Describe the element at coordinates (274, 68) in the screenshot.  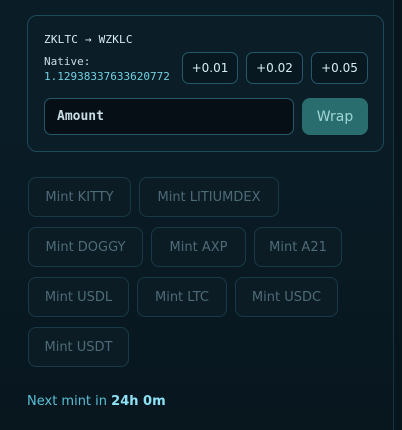
I see `increment-0-02-button: +0.02` at that location.